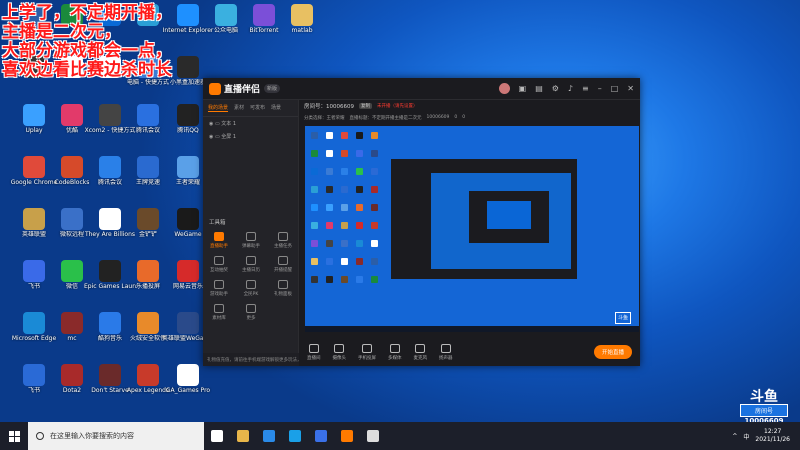 This screenshot has height=450, width=800. What do you see at coordinates (14, 436) in the screenshot?
I see `start-button` at bounding box center [14, 436].